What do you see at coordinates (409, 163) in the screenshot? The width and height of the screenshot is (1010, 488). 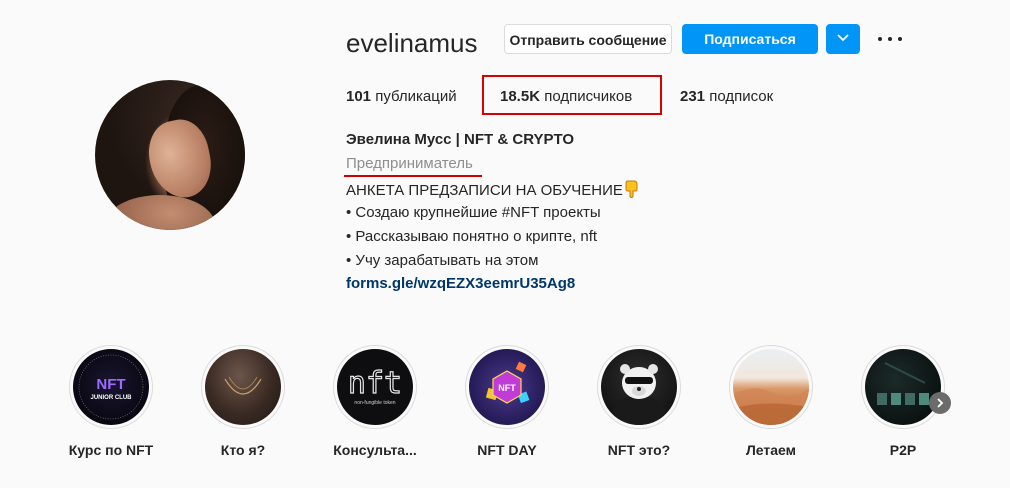 I see `profile-category: Предприниматель` at bounding box center [409, 163].